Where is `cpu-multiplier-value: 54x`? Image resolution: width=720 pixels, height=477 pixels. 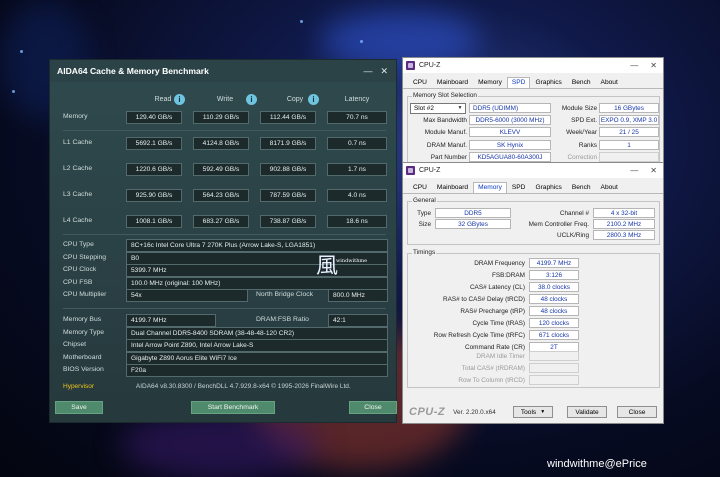 cpu-multiplier-value: 54x is located at coordinates (187, 295).